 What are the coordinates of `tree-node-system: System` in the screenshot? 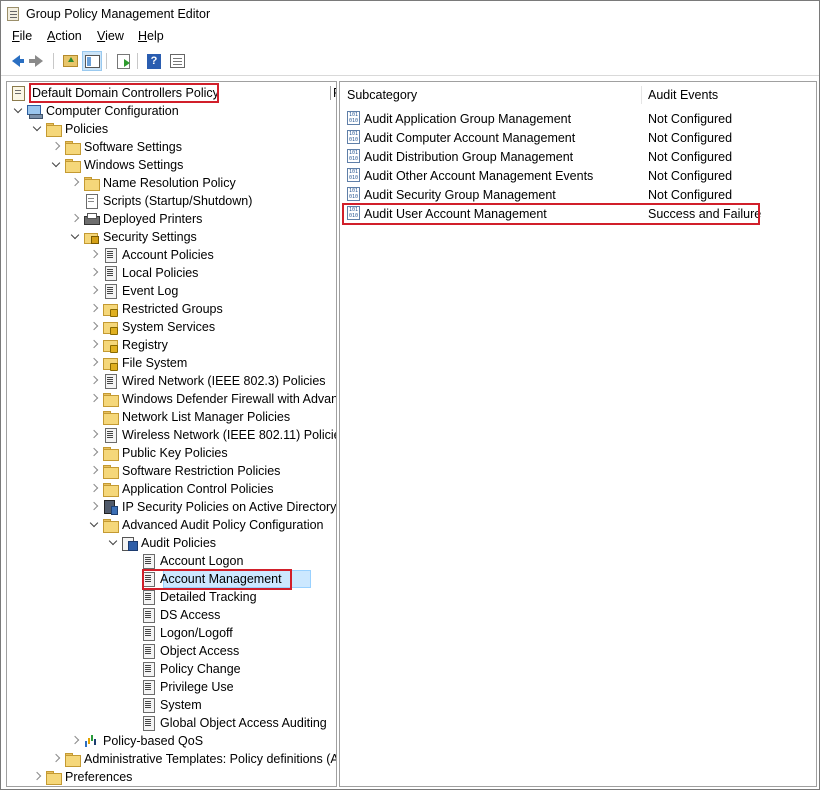 It's located at (171, 705).